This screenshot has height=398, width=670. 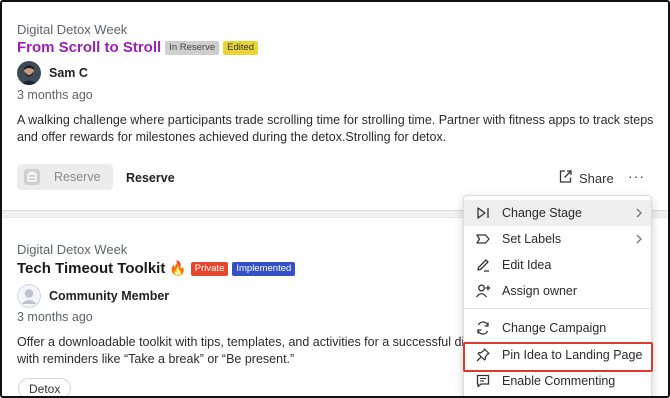 I want to click on refresh-icon, so click(x=483, y=328).